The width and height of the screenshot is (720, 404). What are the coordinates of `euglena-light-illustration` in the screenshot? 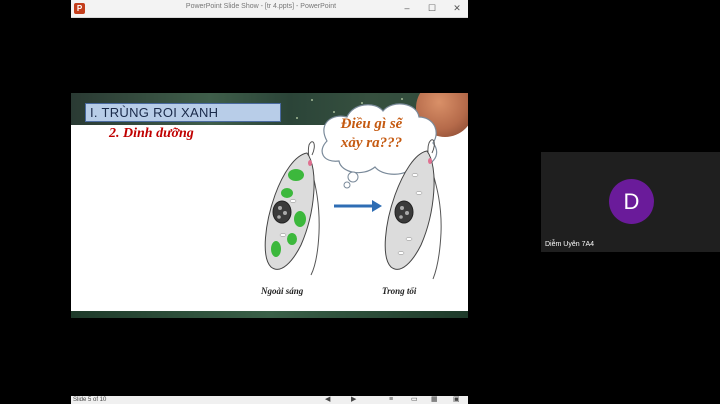 It's located at (292, 208).